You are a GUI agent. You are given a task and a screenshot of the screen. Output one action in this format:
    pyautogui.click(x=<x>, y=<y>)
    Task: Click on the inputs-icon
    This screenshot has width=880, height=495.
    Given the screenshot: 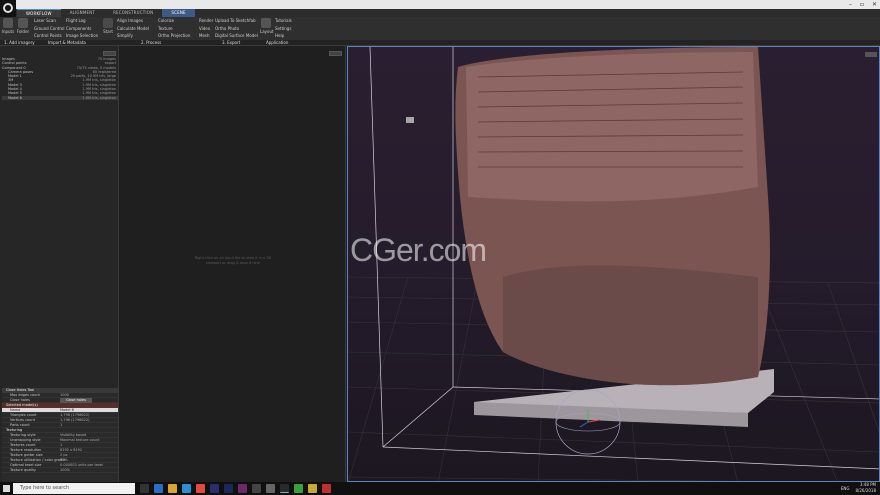 What is the action you would take?
    pyautogui.click(x=8, y=23)
    